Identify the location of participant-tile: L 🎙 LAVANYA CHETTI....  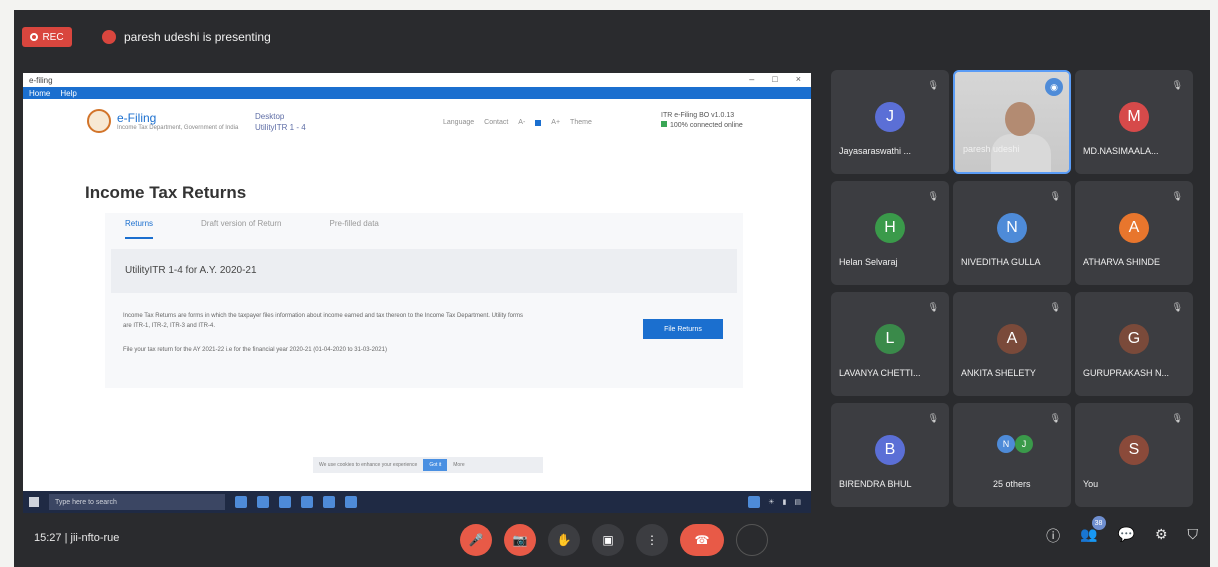
(890, 344).